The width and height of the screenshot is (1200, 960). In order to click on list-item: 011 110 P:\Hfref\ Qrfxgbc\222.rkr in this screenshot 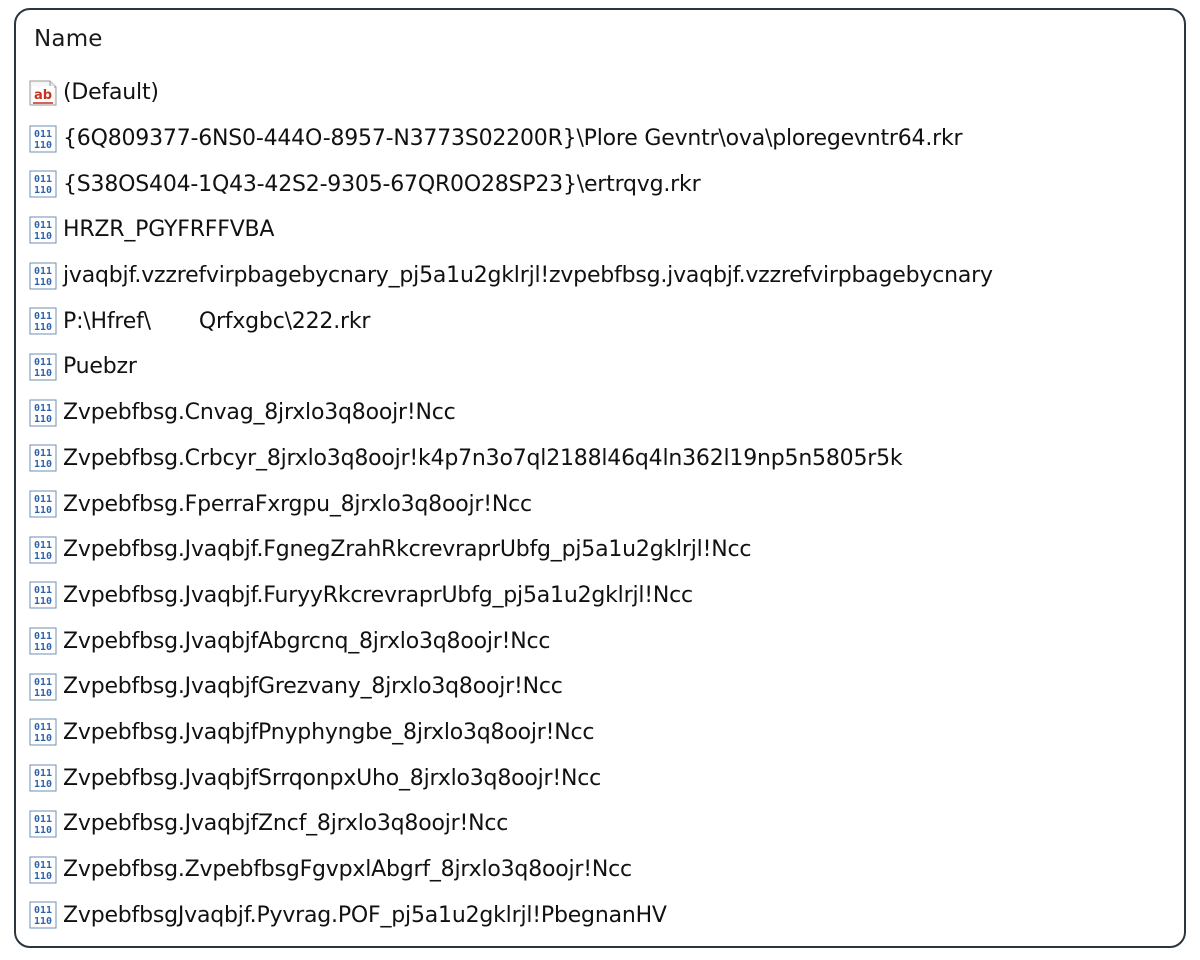, I will do `click(601, 321)`.